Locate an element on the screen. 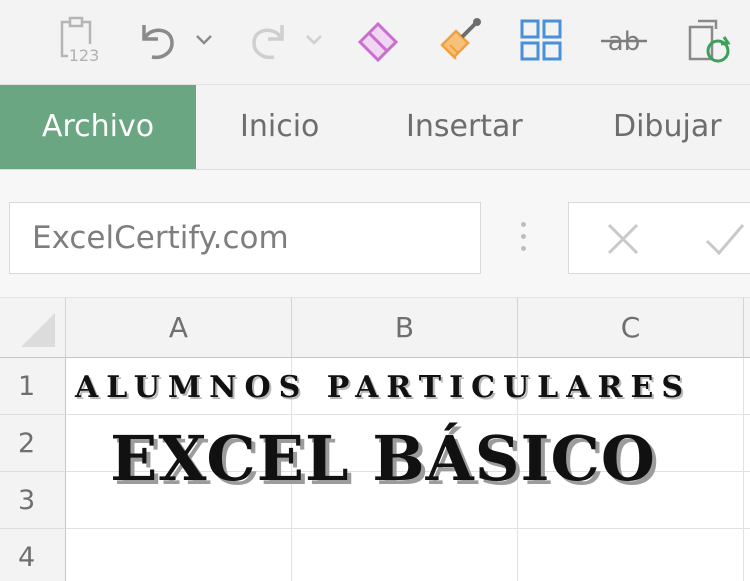 The width and height of the screenshot is (750, 581). formula-buttons is located at coordinates (659, 238).